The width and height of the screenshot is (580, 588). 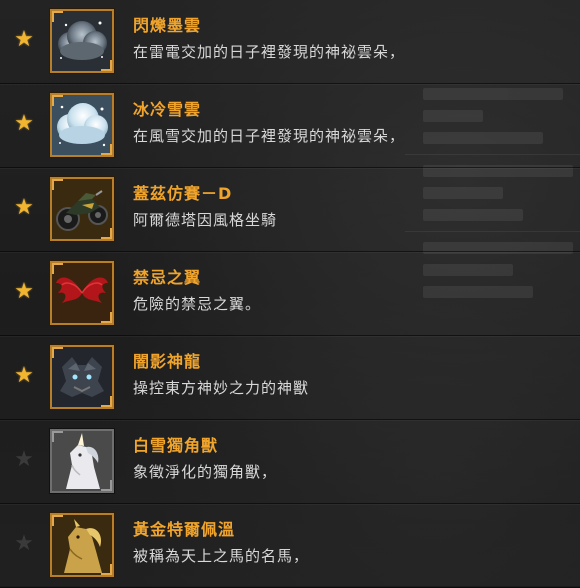 I want to click on item-description: 象徵淨化的獨角獸，, so click(x=205, y=472).